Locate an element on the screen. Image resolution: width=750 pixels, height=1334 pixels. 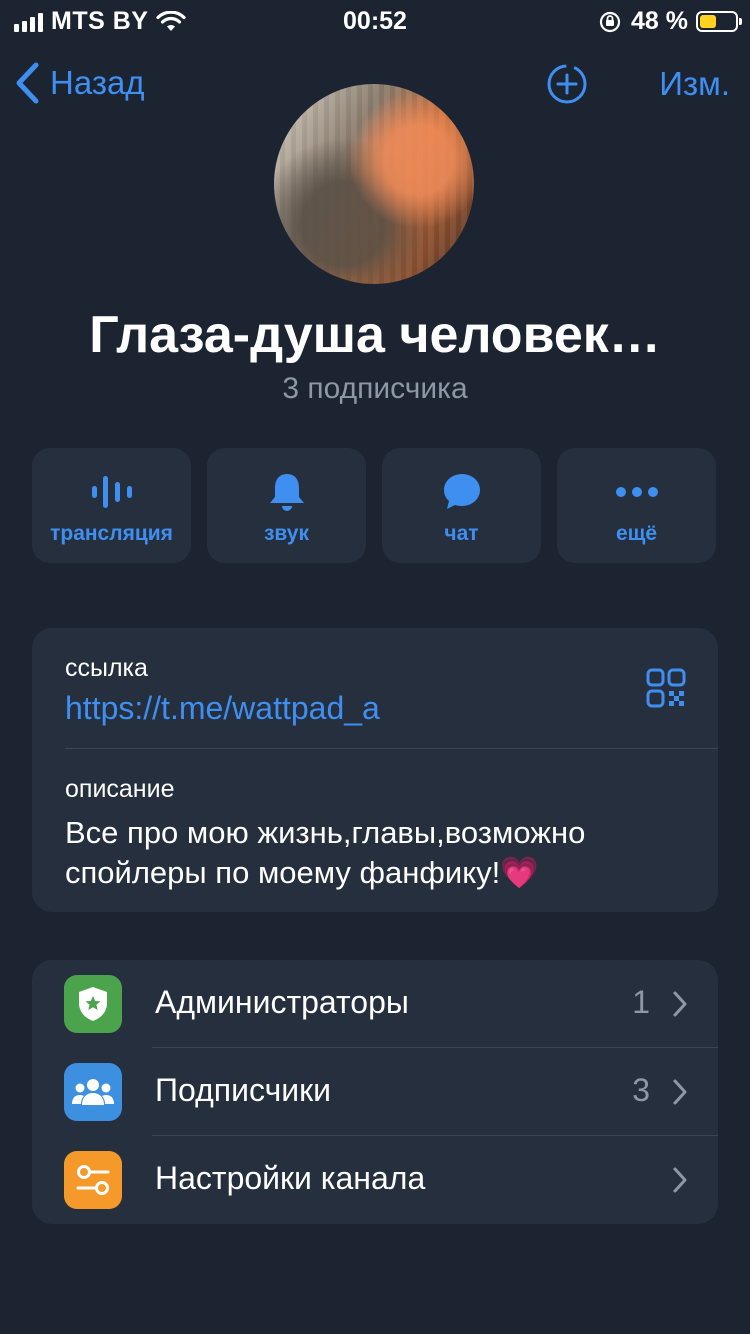
menu-count-subscribers: 3 is located at coordinates (641, 1090).